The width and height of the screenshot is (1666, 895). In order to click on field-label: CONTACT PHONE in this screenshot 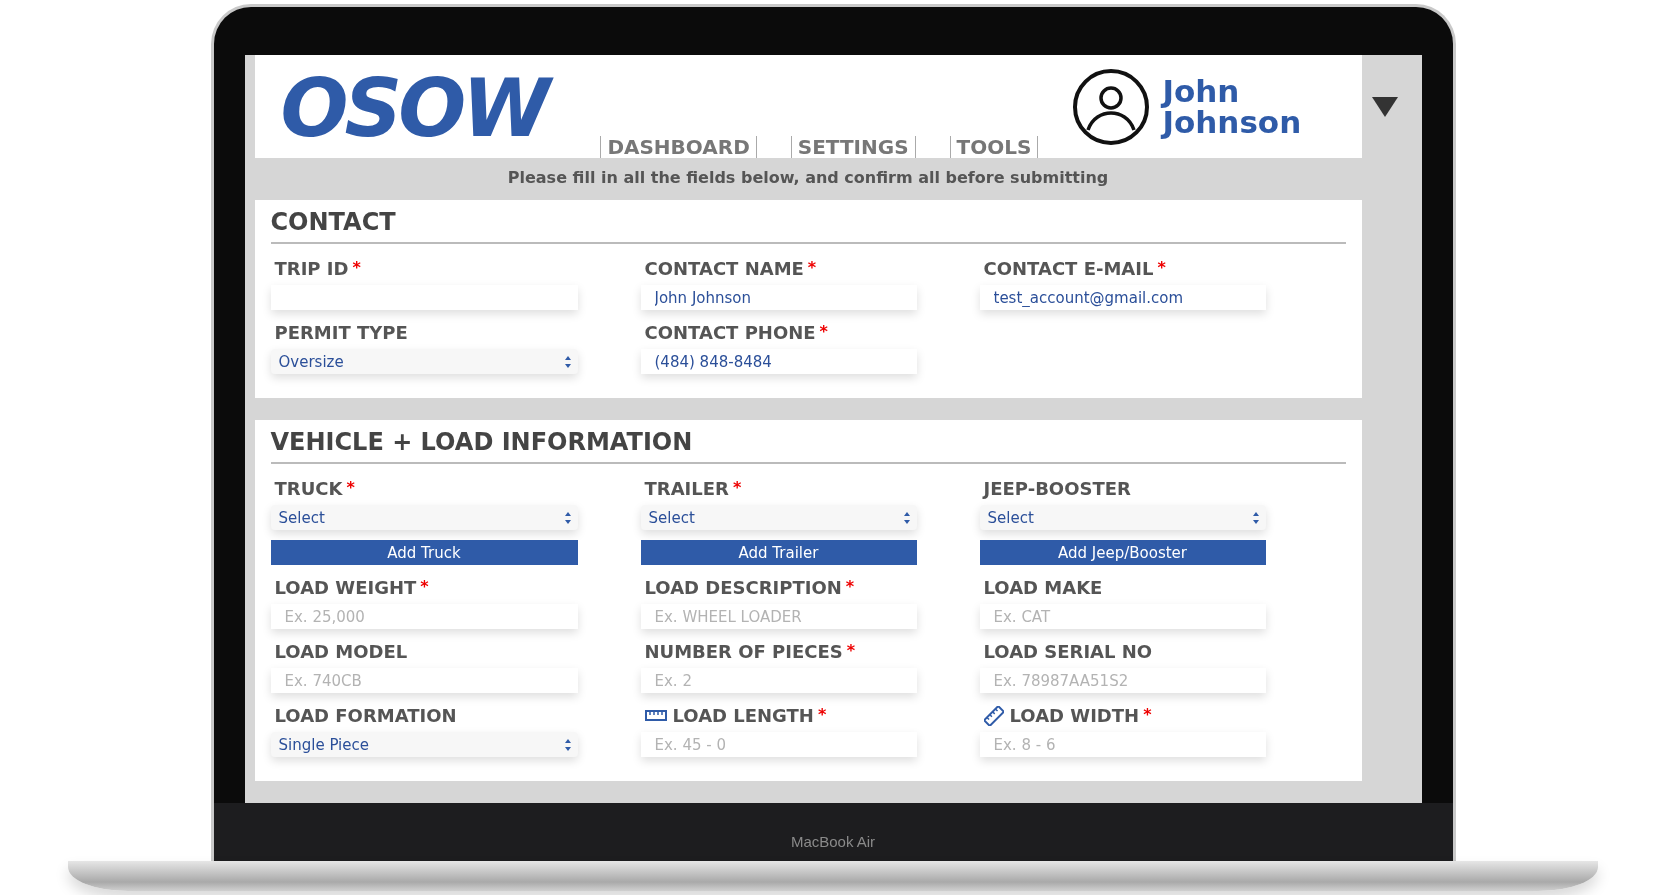, I will do `click(730, 332)`.